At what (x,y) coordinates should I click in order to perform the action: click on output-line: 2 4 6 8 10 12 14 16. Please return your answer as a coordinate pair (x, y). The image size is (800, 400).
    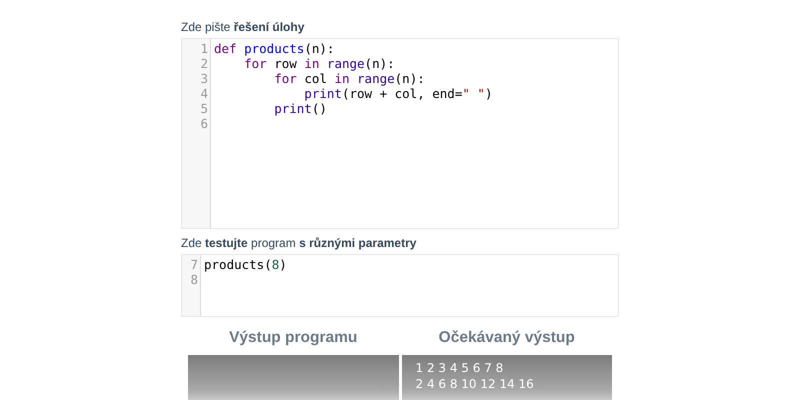
    Looking at the image, I should click on (475, 384).